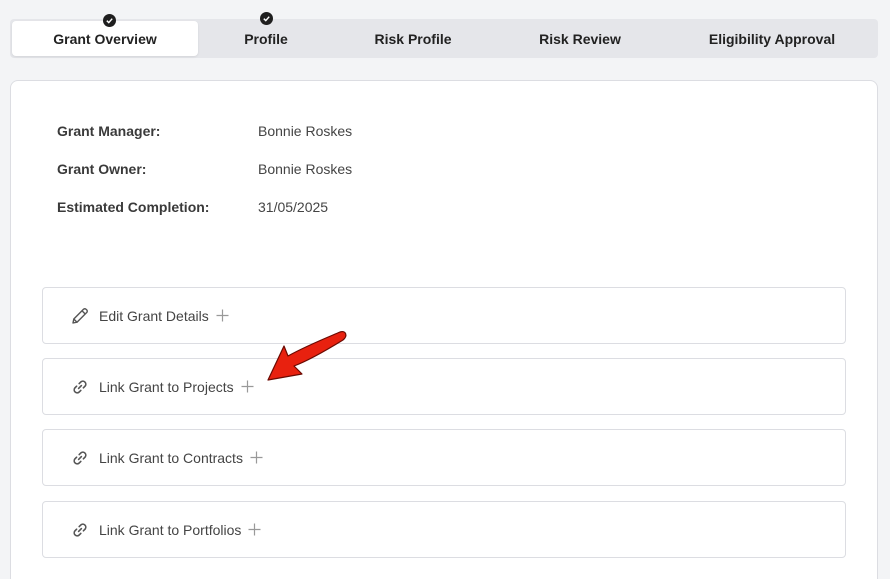  What do you see at coordinates (305, 169) in the screenshot?
I see `grant-owner-value: Bonnie Roskes` at bounding box center [305, 169].